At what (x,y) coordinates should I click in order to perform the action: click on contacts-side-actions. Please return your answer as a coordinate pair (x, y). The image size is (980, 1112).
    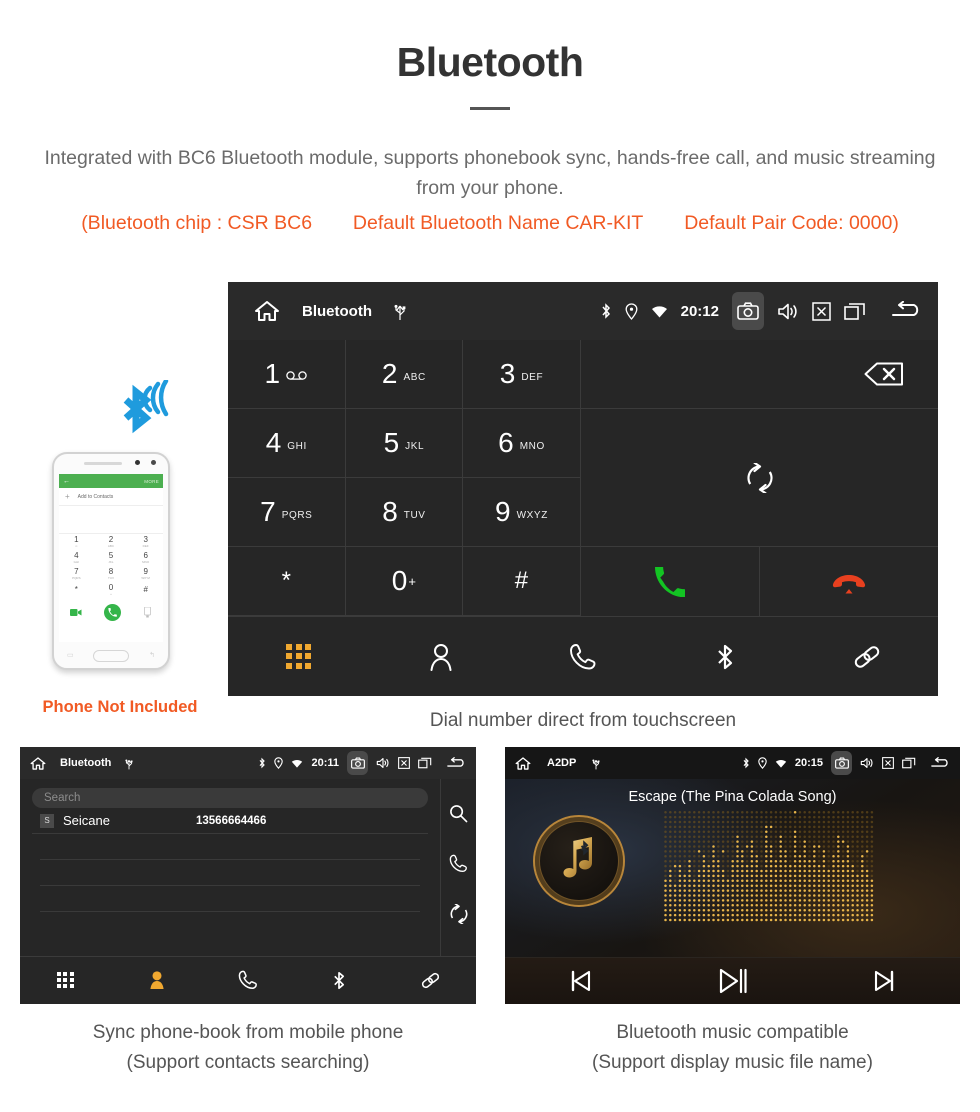
    Looking at the image, I should click on (458, 867).